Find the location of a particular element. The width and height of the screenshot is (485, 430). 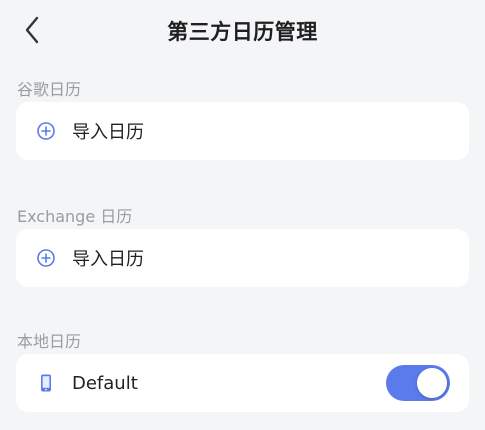

section-label-exchange: Exchange 日历 is located at coordinates (75, 216).